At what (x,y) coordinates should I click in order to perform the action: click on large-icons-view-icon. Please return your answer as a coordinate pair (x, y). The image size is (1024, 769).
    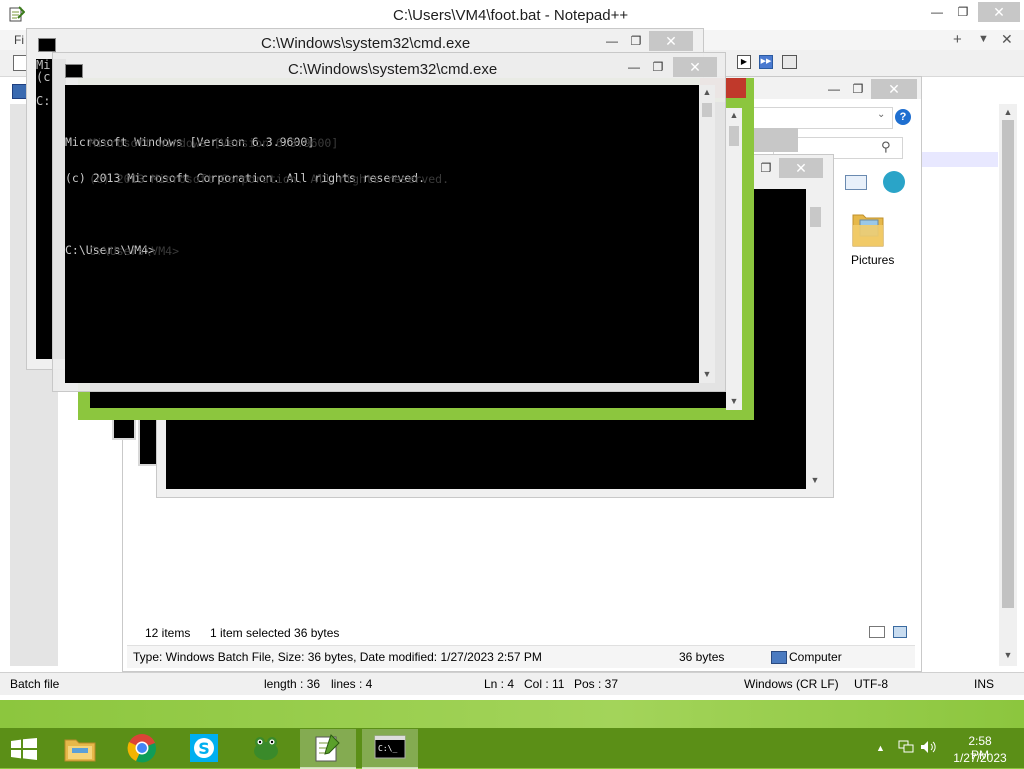
    Looking at the image, I should click on (900, 632).